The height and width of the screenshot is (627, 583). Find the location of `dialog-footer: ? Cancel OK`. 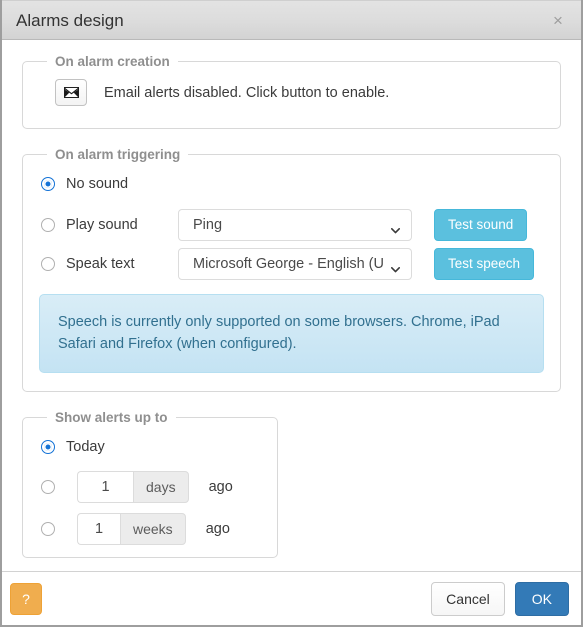

dialog-footer: ? Cancel OK is located at coordinates (291, 598).